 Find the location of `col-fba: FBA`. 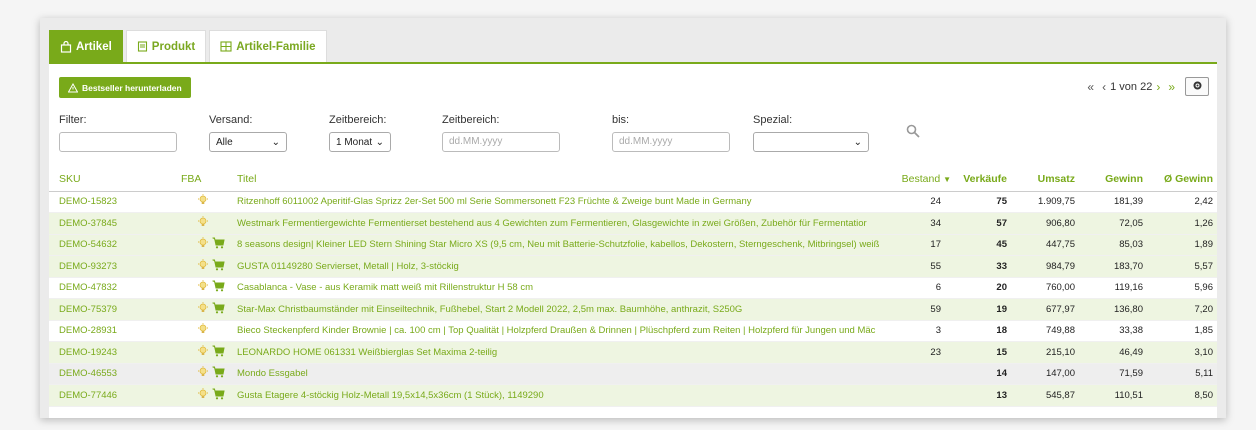

col-fba: FBA is located at coordinates (205, 179).